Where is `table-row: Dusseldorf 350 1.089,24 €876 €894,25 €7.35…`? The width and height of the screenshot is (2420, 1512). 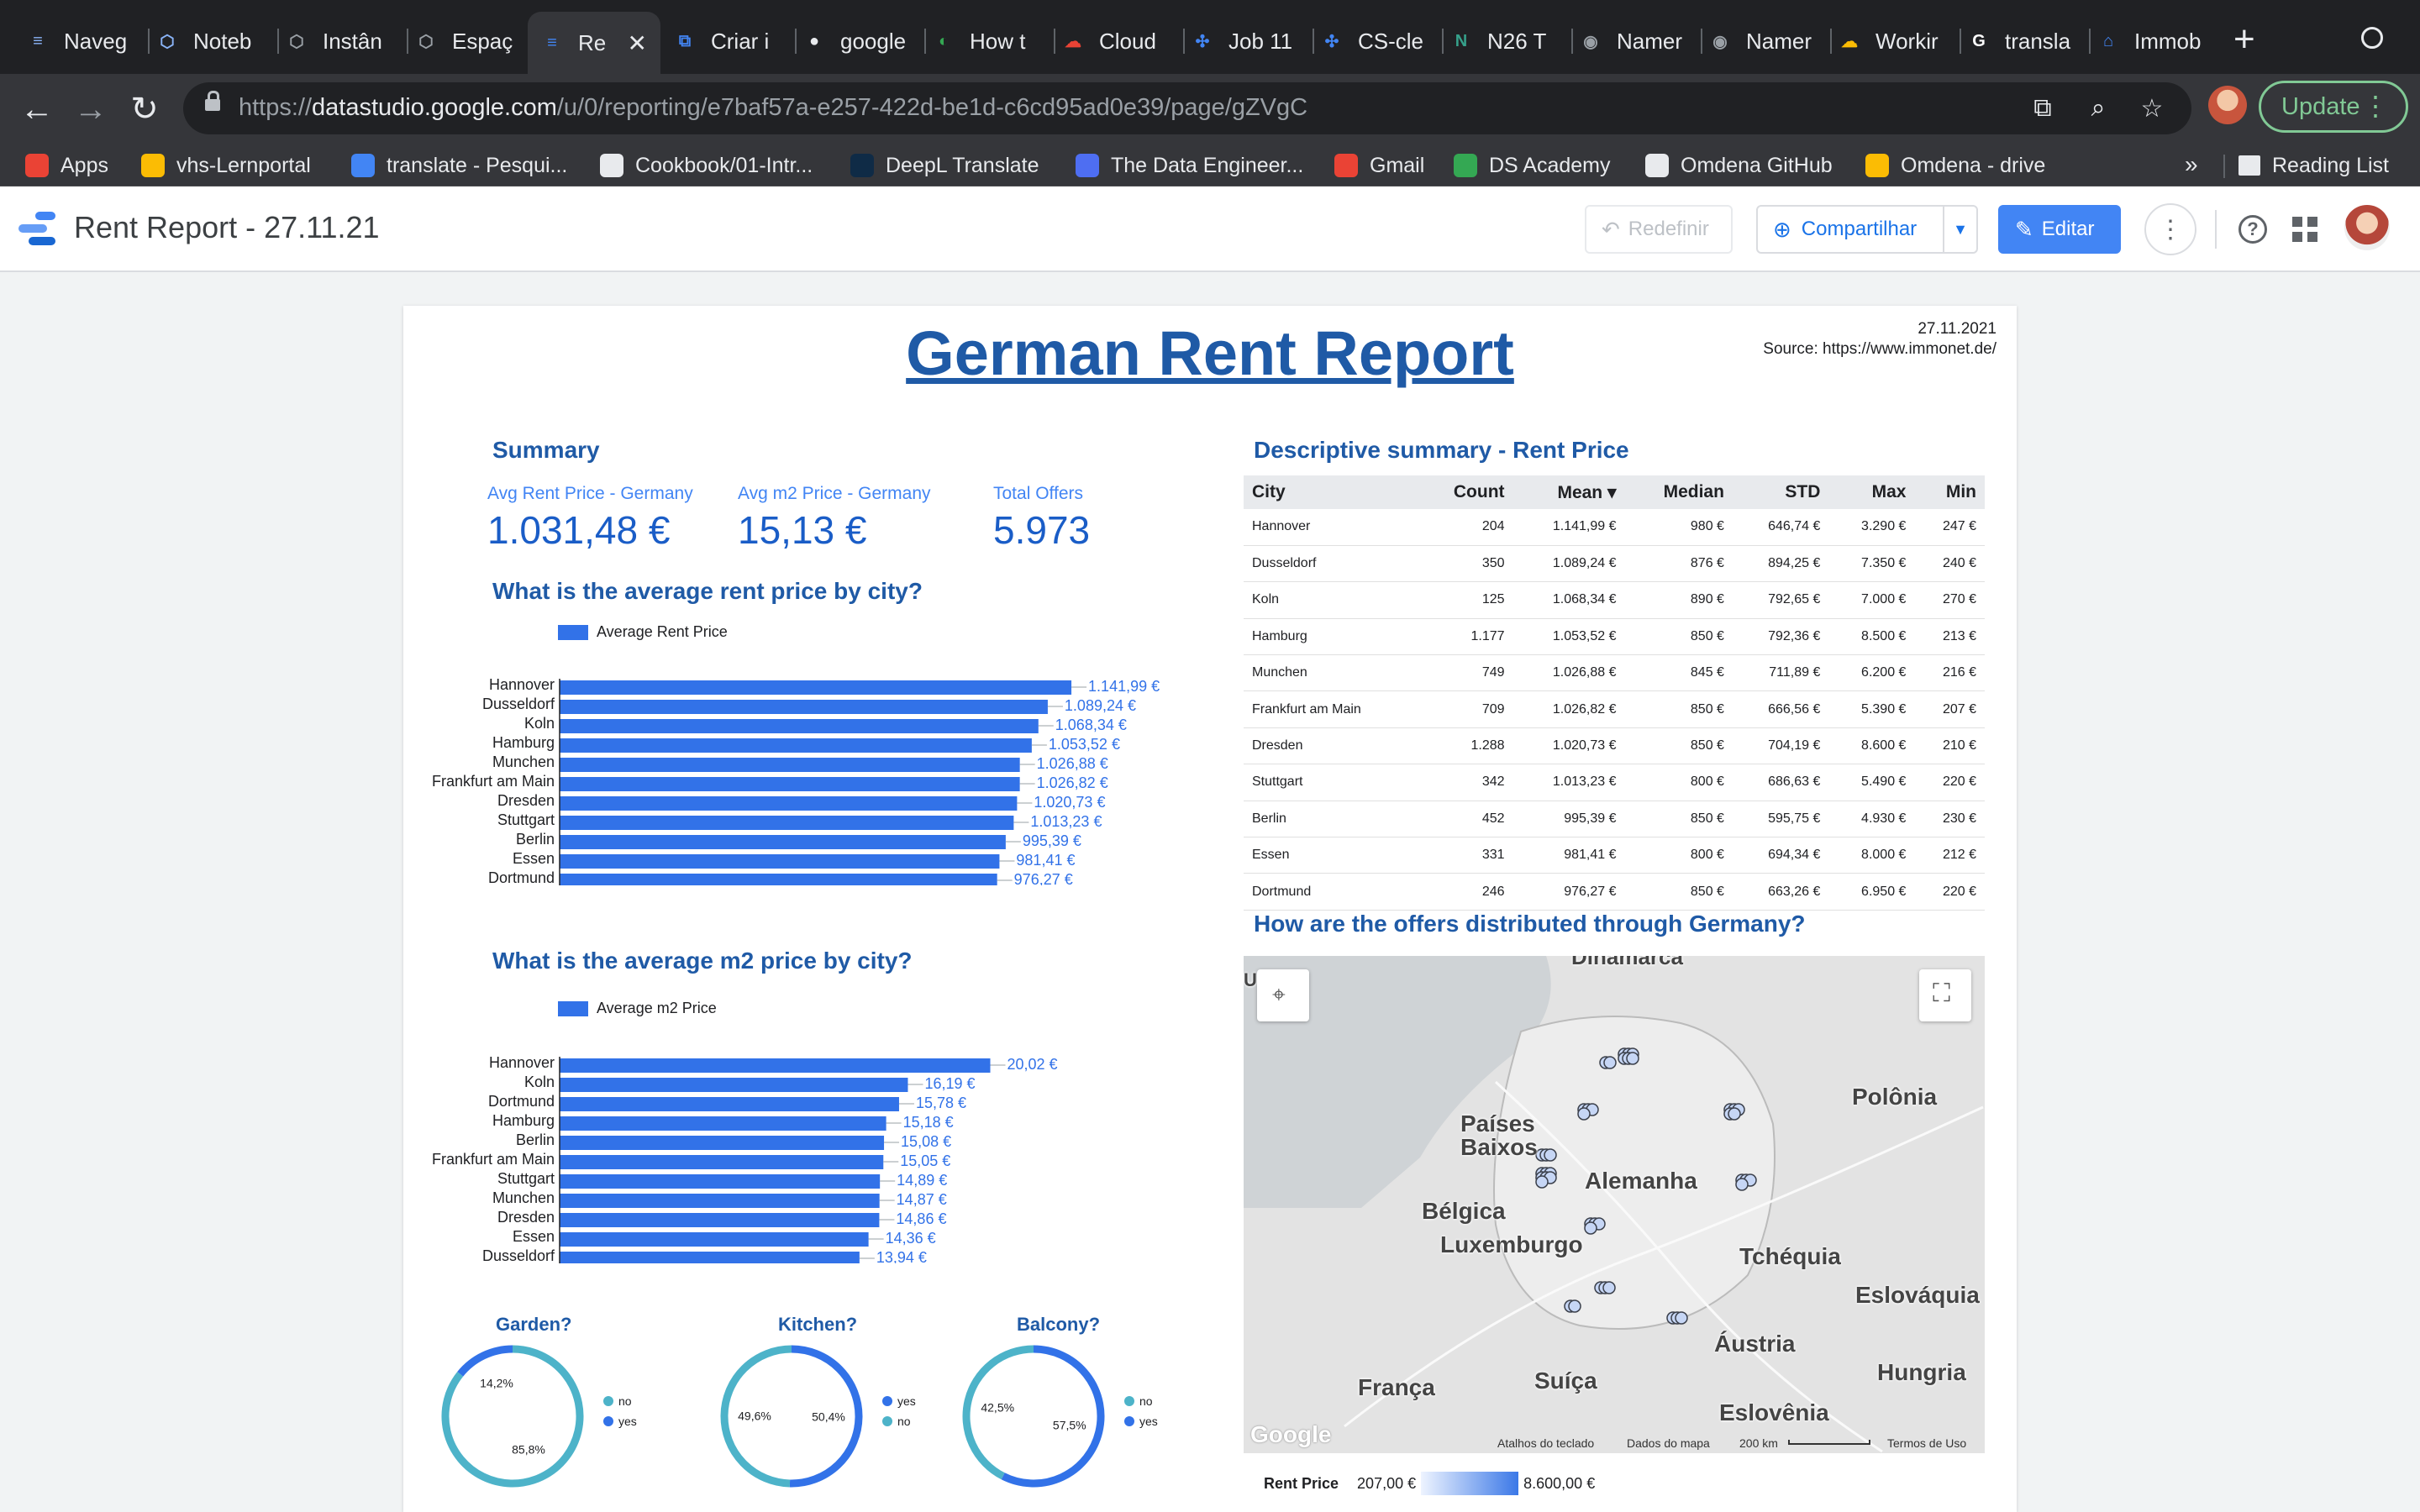 table-row: Dusseldorf 350 1.089,24 €876 €894,25 €7.35… is located at coordinates (1615, 564).